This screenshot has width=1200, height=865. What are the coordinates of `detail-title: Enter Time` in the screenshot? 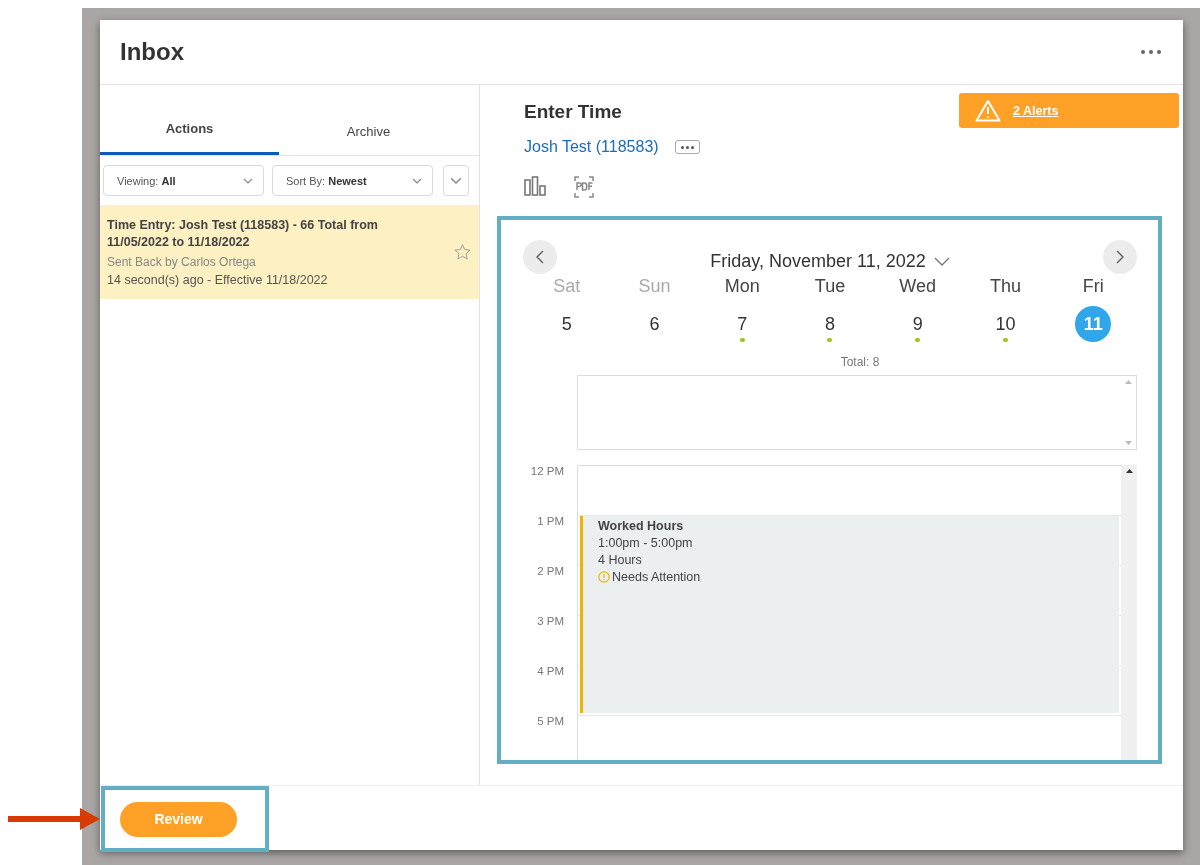 It's located at (573, 112).